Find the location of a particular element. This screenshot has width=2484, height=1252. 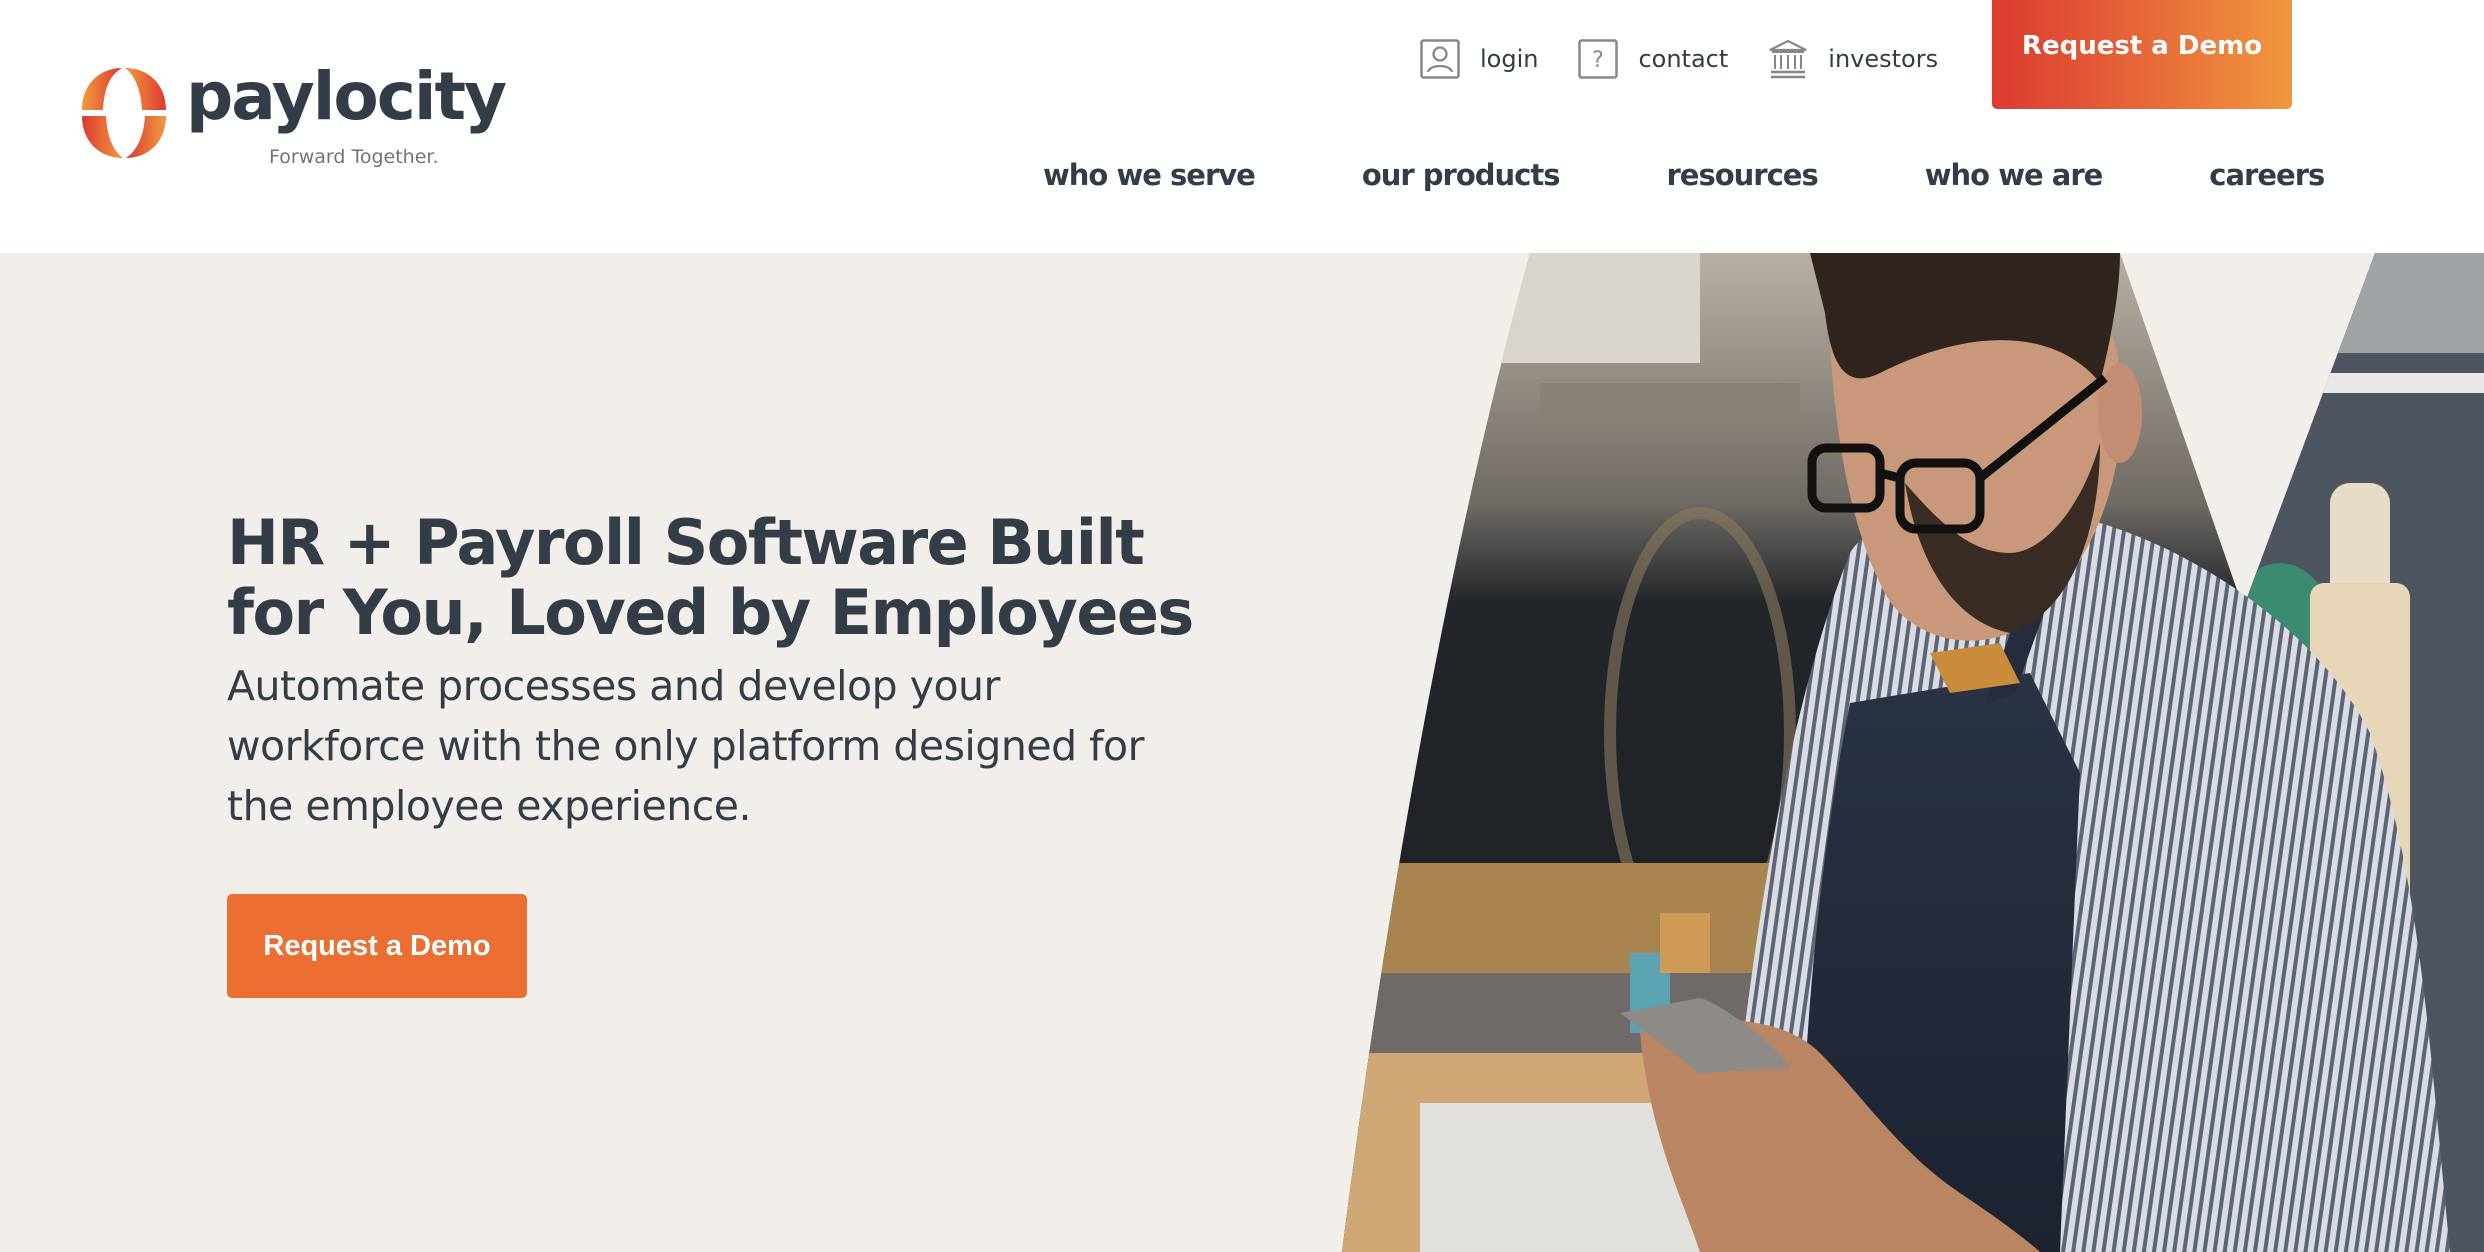

contact-link: ? contact is located at coordinates (1653, 59).